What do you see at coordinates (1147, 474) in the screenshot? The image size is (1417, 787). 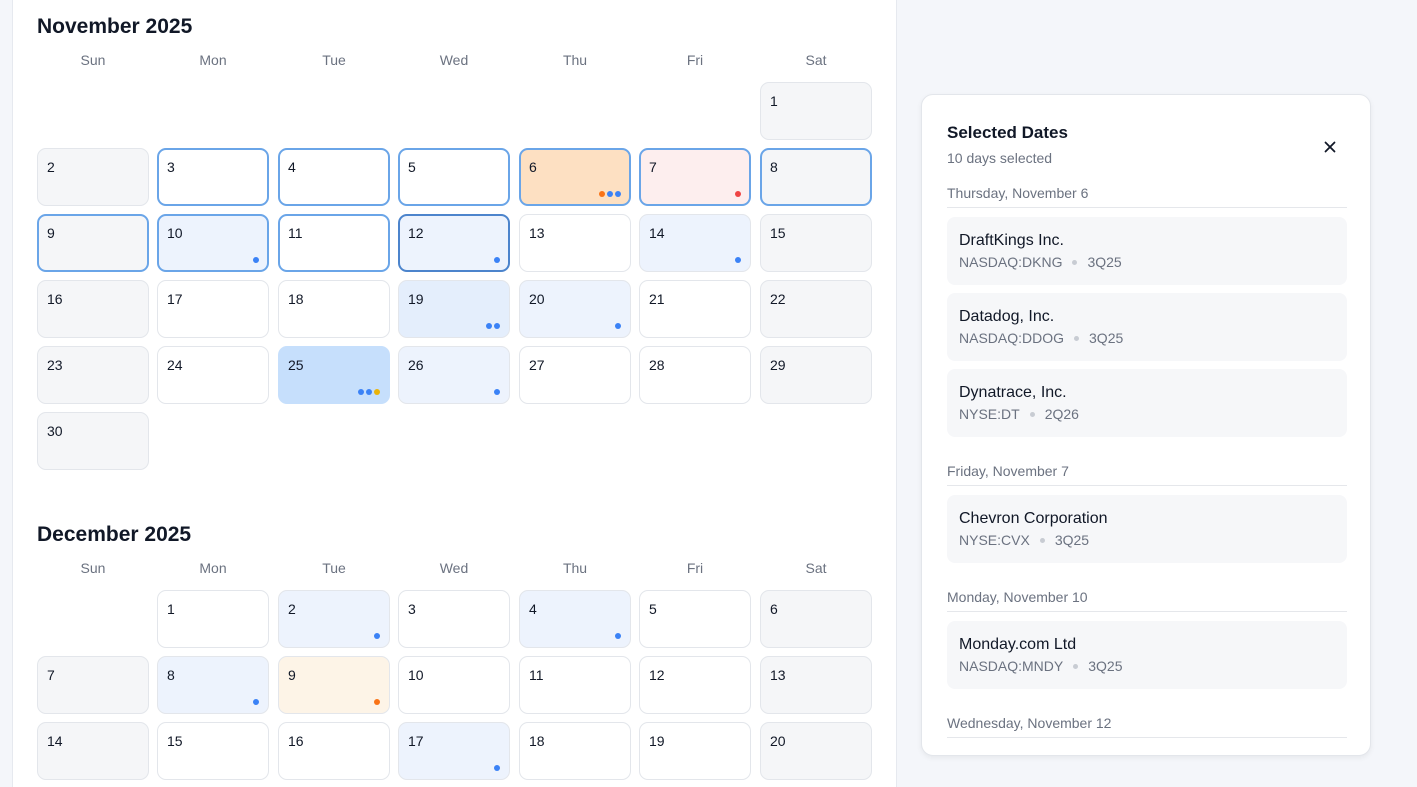 I see `date-group-heading: Friday, November 7` at bounding box center [1147, 474].